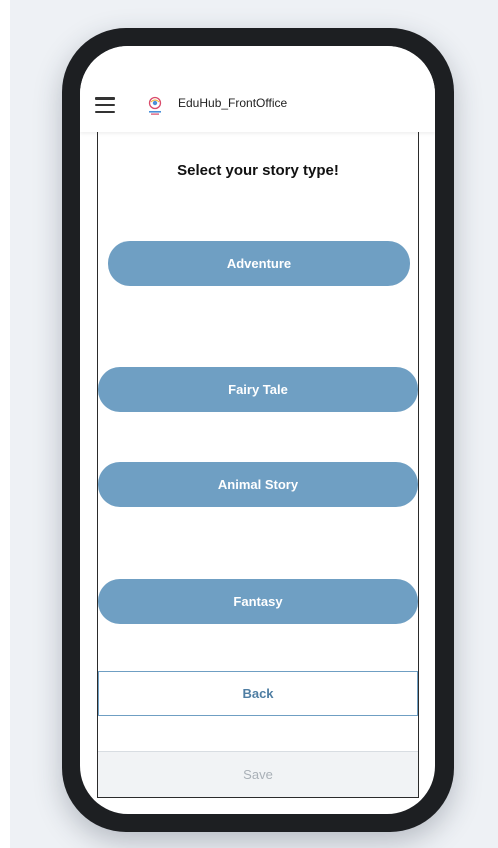  What do you see at coordinates (155, 105) in the screenshot?
I see `app-logo` at bounding box center [155, 105].